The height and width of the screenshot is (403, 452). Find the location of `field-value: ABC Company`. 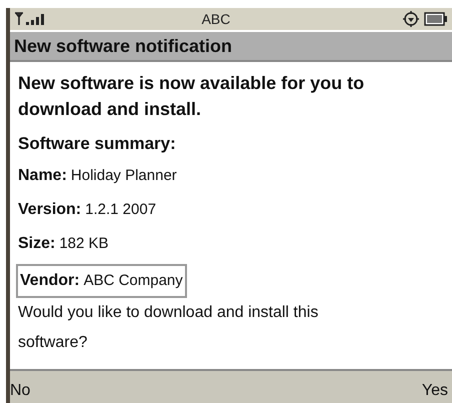

field-value: ABC Company is located at coordinates (133, 280).